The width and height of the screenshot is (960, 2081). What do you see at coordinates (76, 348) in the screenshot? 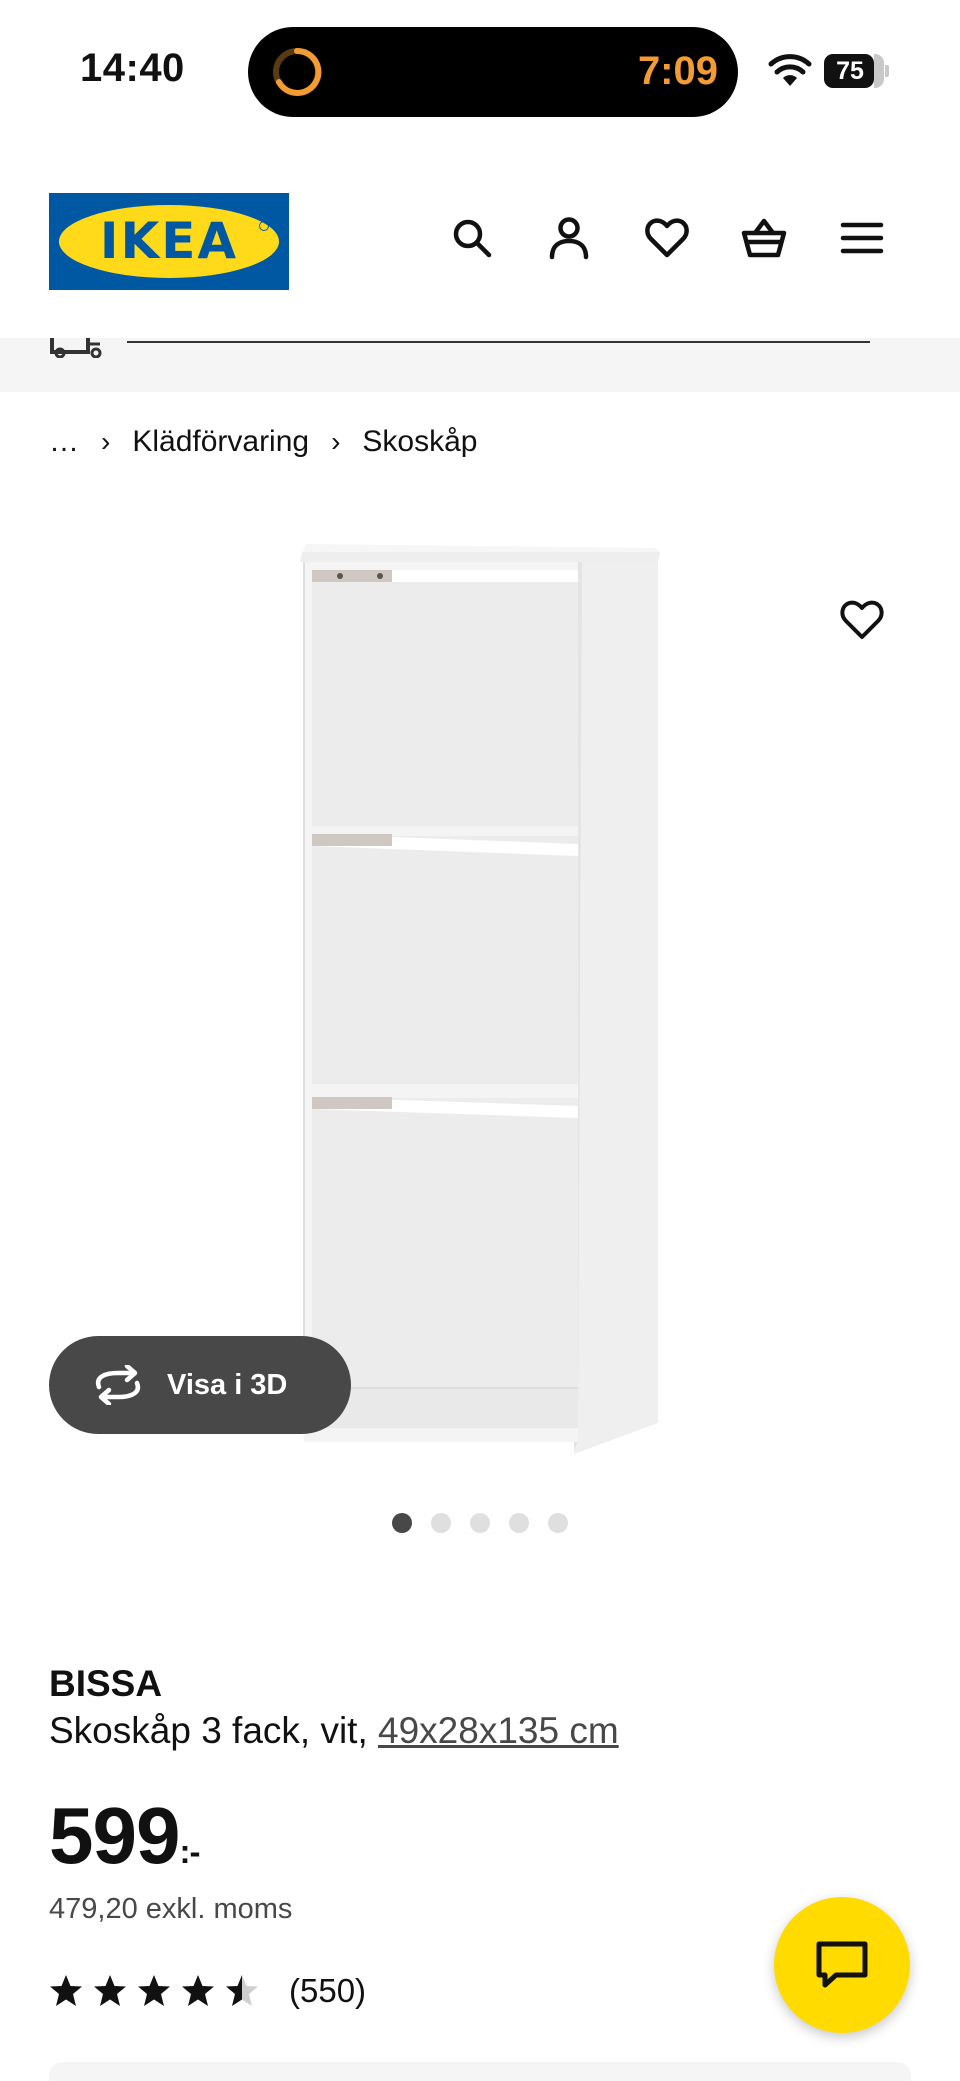
I see `truck-icon` at bounding box center [76, 348].